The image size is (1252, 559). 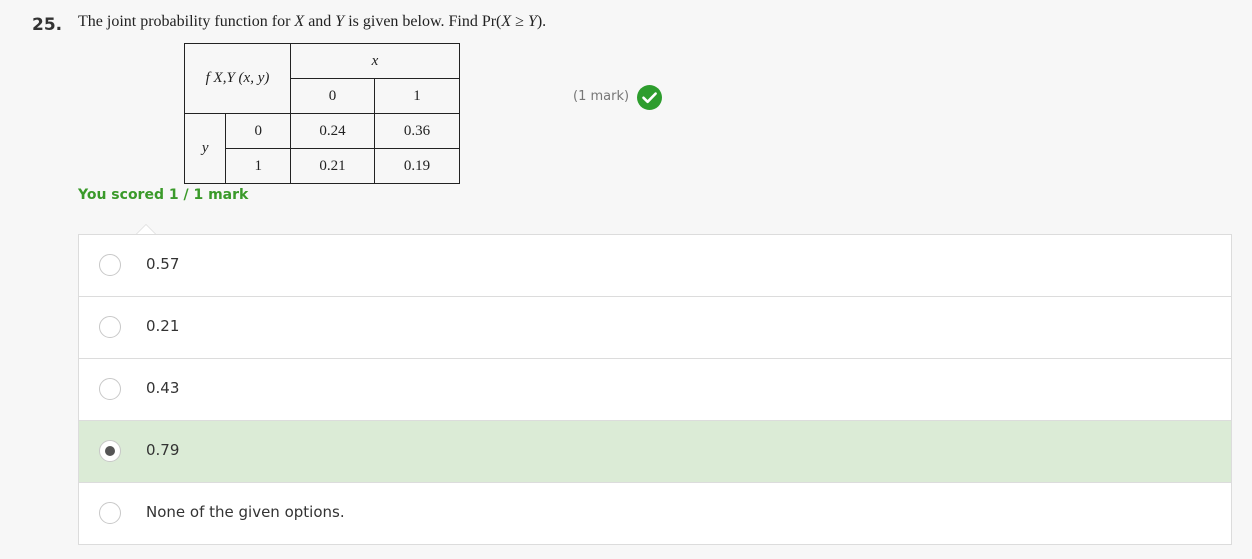 I want to click on question-text-and: and, so click(x=320, y=21).